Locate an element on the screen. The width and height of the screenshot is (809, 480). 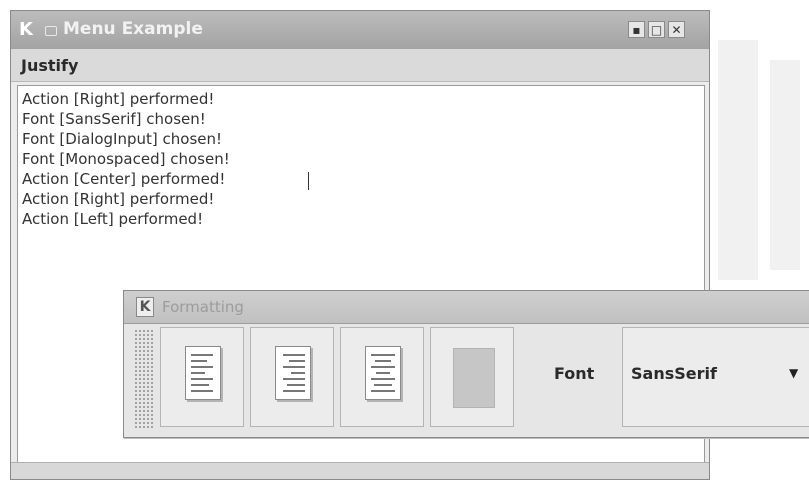
log-line: Font [DialogInput] chosen! is located at coordinates (122, 139).